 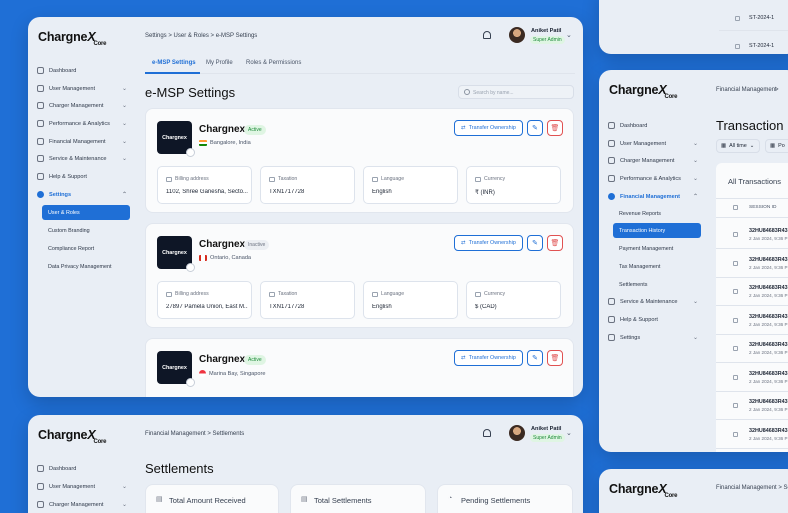 What do you see at coordinates (273, 63) in the screenshot?
I see `tab-roles-permissions: Roles & Permissions` at bounding box center [273, 63].